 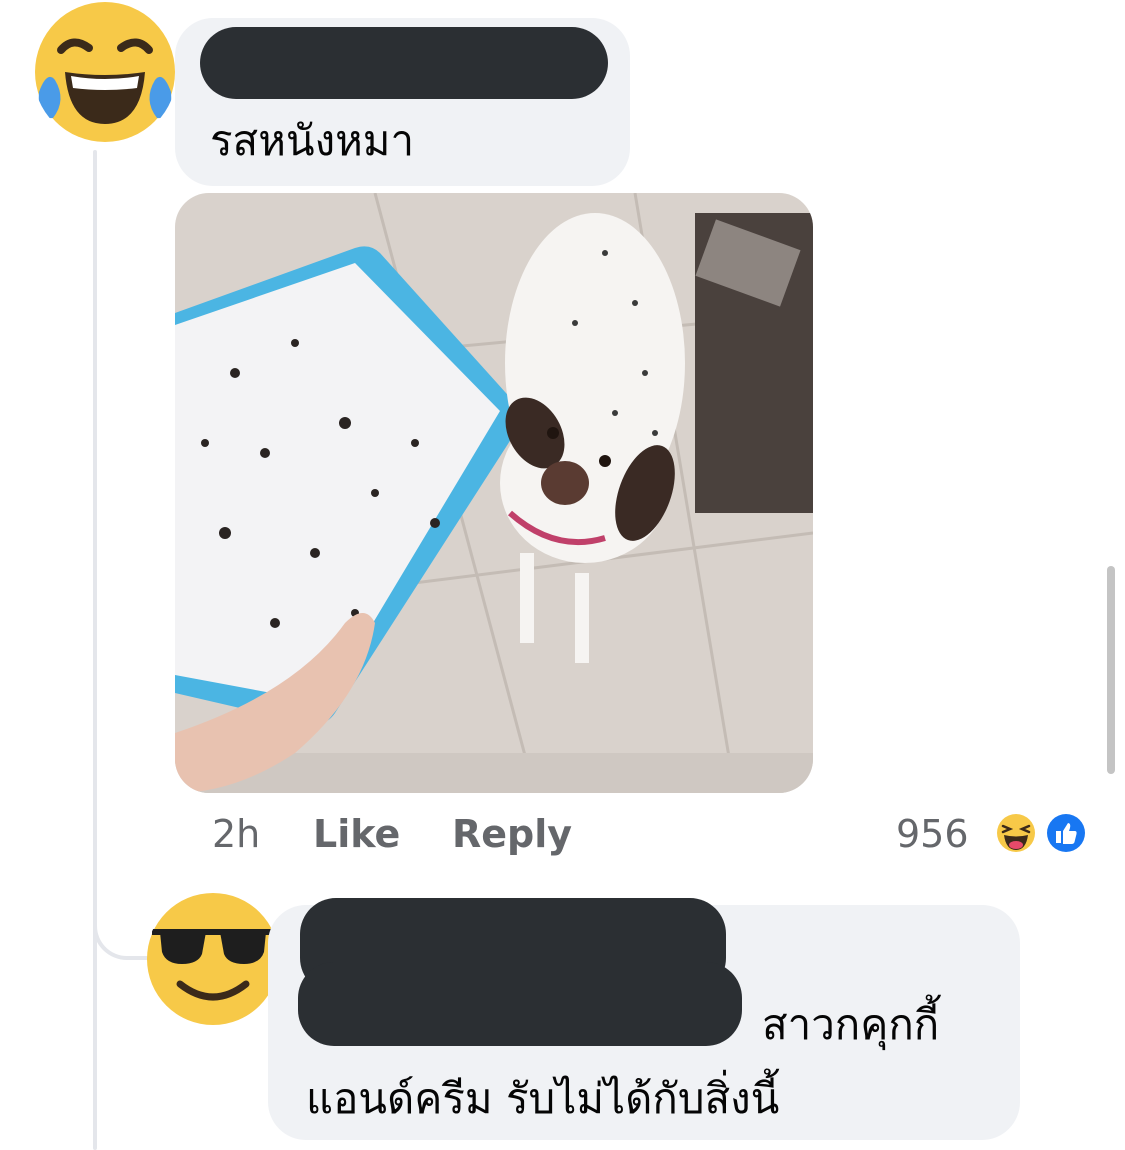 I want to click on reply-text-line-1: สาวกคุกกี้, so click(x=851, y=1024).